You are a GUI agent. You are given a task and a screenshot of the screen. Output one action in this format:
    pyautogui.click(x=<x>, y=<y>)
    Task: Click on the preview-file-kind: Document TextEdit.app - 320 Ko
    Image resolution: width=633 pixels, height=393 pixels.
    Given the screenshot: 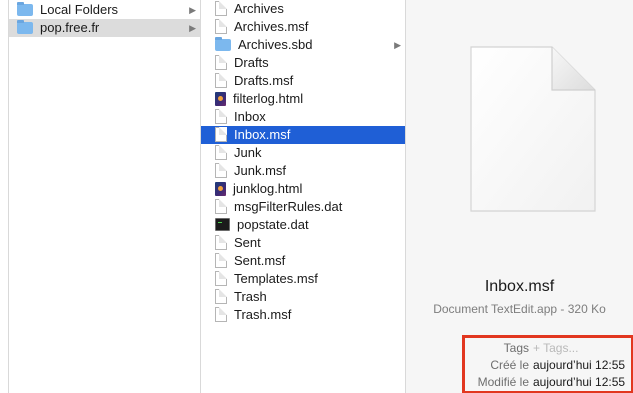 What is the action you would take?
    pyautogui.click(x=519, y=309)
    